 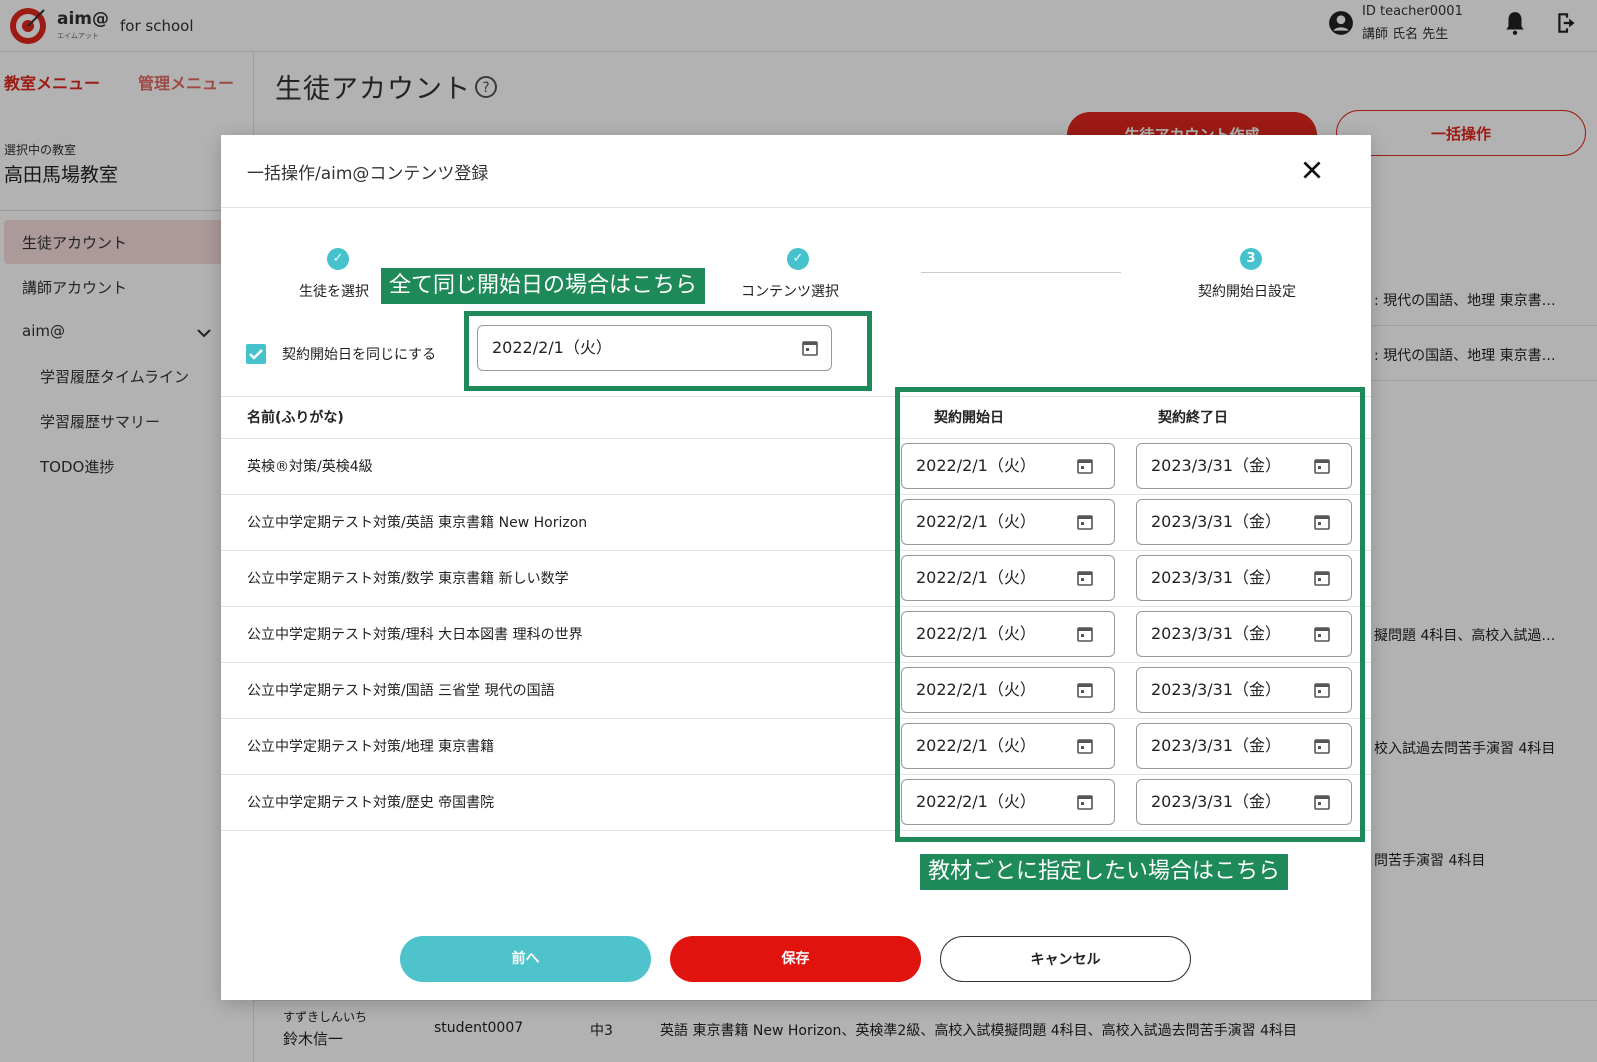 What do you see at coordinates (668, 351) in the screenshot?
I see `annotation-box-same-date` at bounding box center [668, 351].